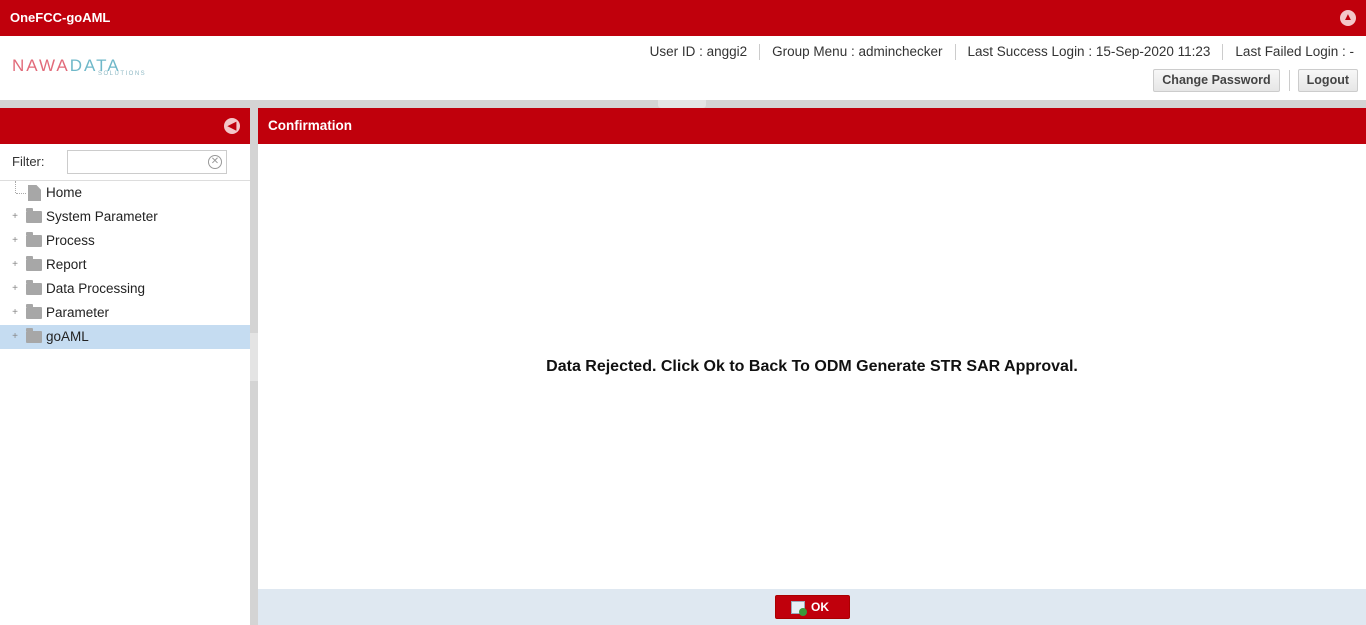 This screenshot has height=625, width=1366. What do you see at coordinates (1222, 80) in the screenshot?
I see `change-password-button: Change Password` at bounding box center [1222, 80].